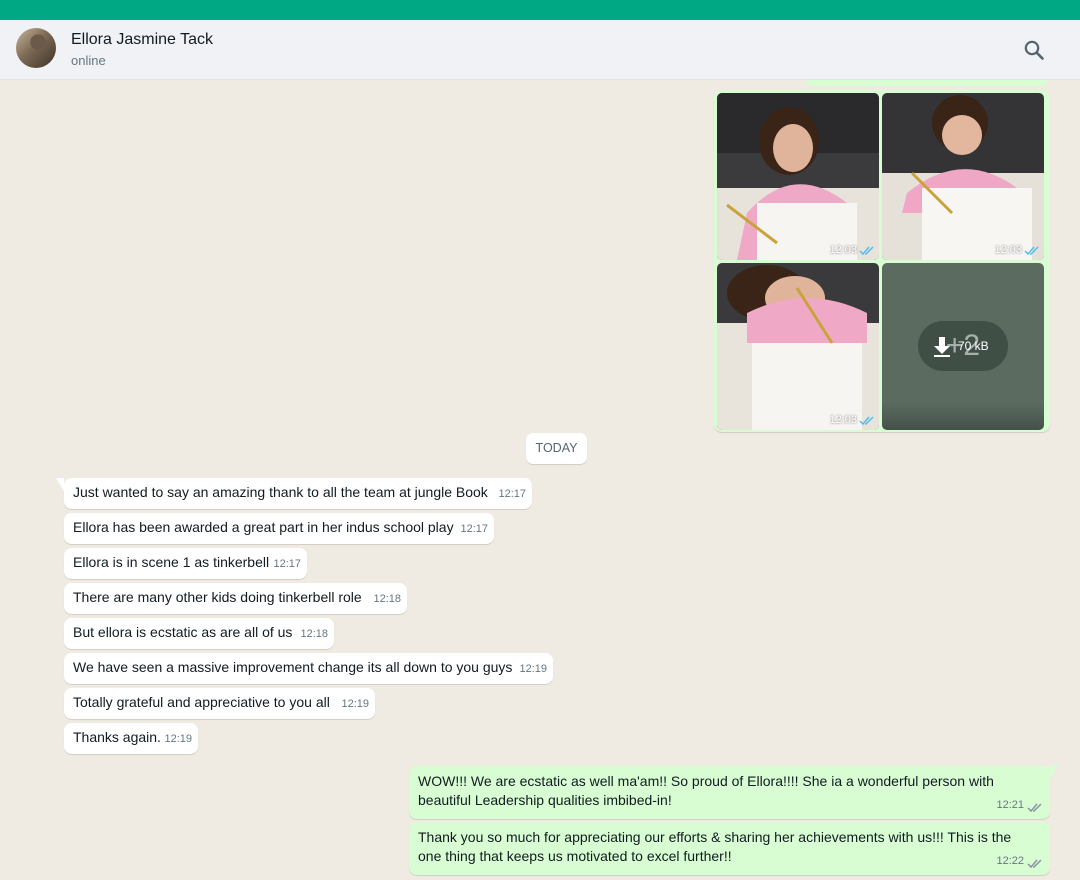 This screenshot has height=880, width=1080. Describe the element at coordinates (540, 10) in the screenshot. I see `app-top-bar` at that location.